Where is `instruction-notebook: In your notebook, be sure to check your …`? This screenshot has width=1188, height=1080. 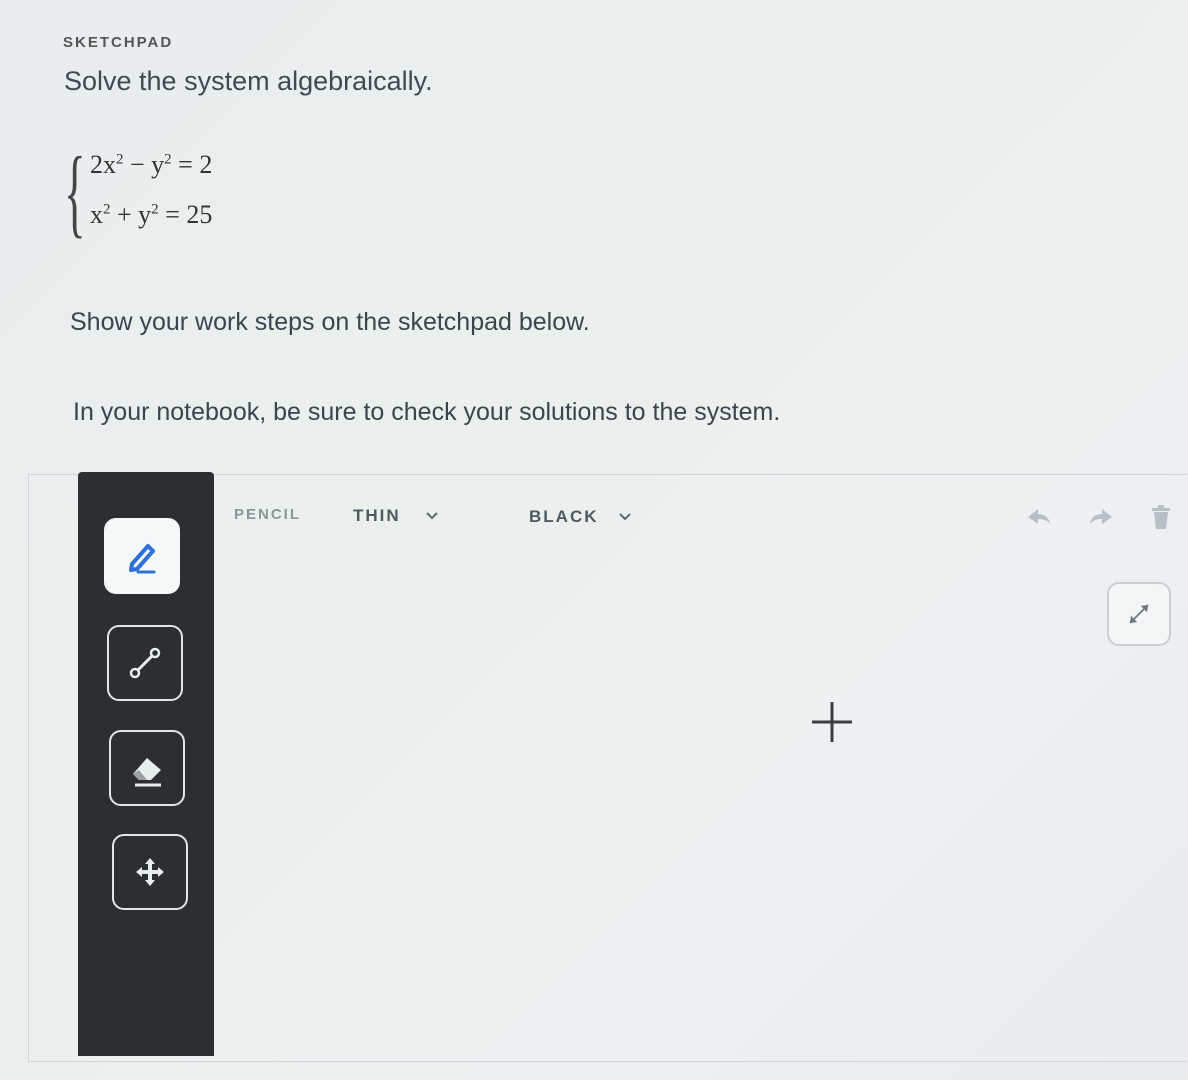 instruction-notebook: In your notebook, be sure to check your … is located at coordinates (427, 412).